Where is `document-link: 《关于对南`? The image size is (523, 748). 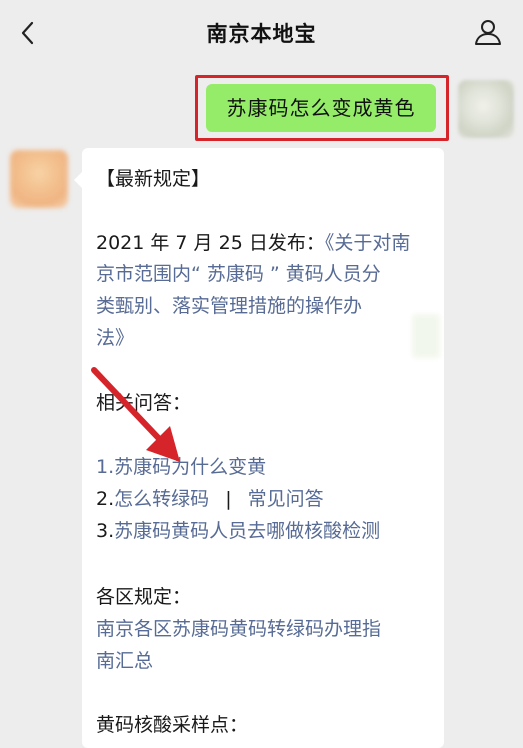
document-link: 《关于对南 is located at coordinates (368, 243).